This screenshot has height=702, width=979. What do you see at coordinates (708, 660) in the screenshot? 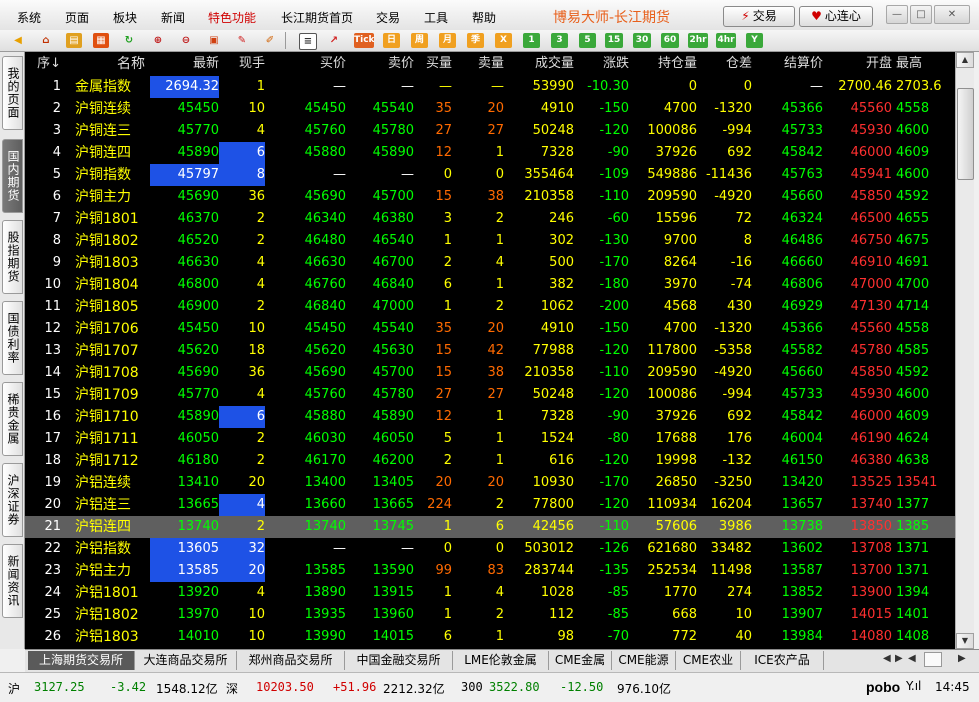
I see `tab-cme-agri: CME农业` at bounding box center [708, 660].